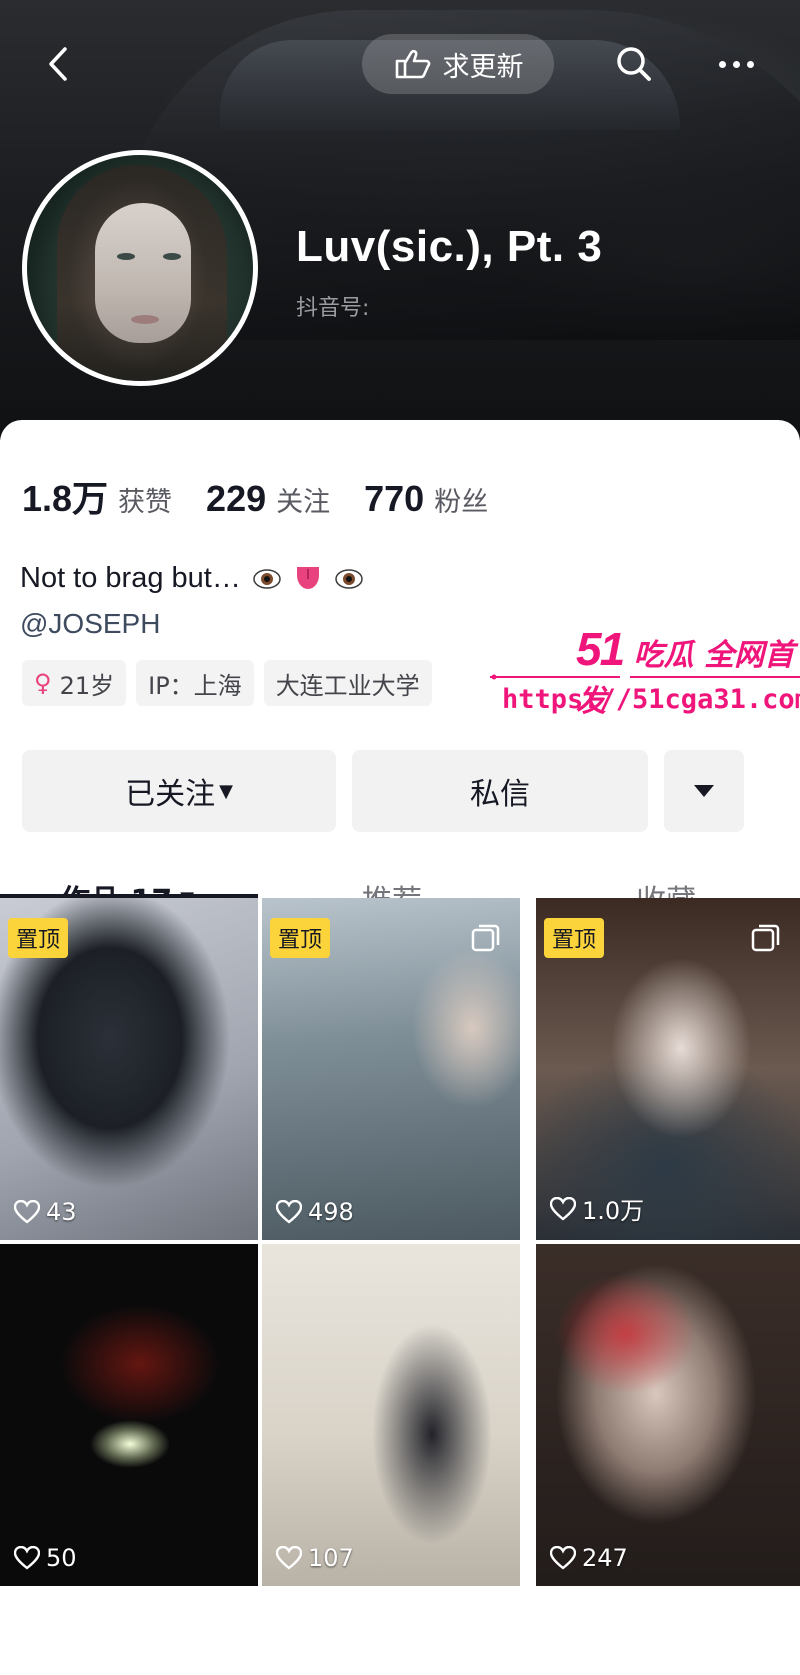 The height and width of the screenshot is (1675, 800). Describe the element at coordinates (331, 1212) in the screenshot. I see `video-likes-count: 498` at that location.